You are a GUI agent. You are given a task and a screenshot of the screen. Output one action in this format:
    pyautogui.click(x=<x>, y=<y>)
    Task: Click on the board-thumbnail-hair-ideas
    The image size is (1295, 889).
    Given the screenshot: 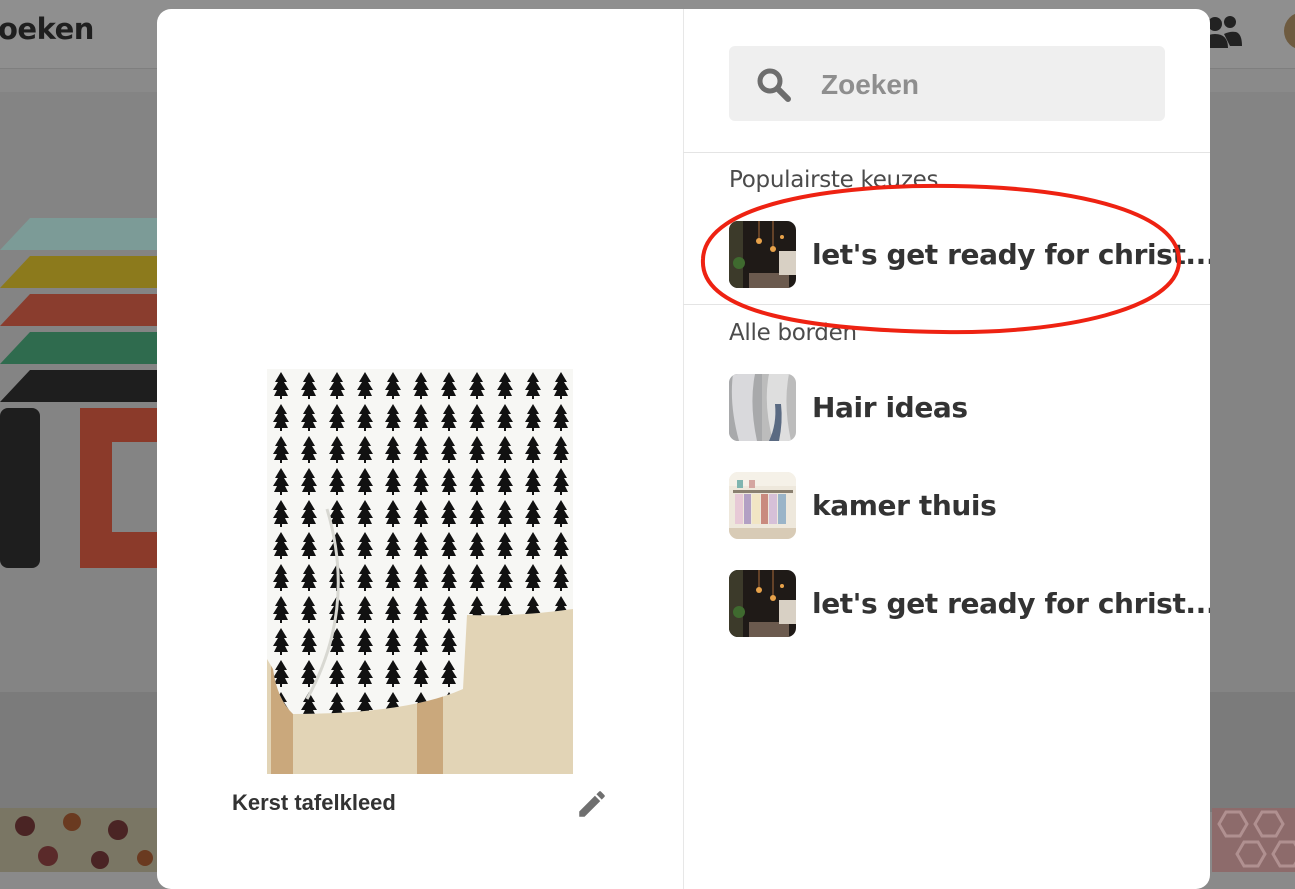 What is the action you would take?
    pyautogui.click(x=762, y=407)
    